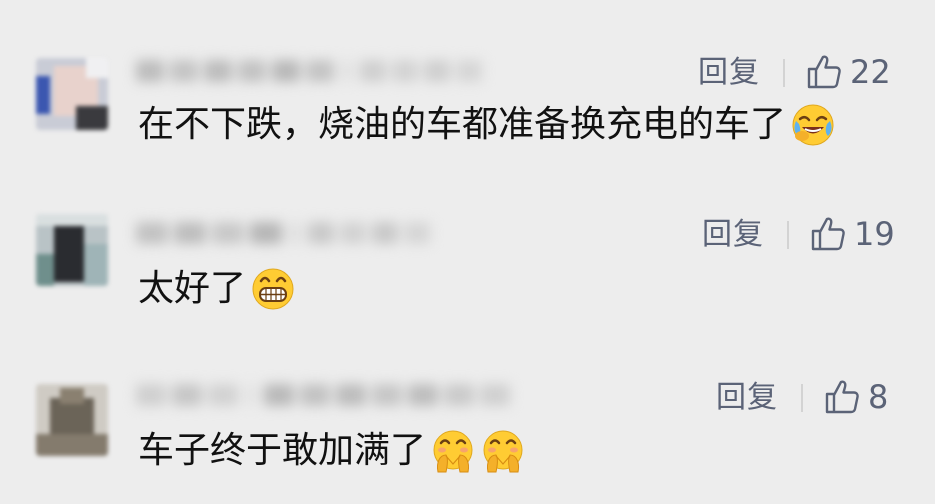  Describe the element at coordinates (878, 397) in the screenshot. I see `like-count: 8` at that location.